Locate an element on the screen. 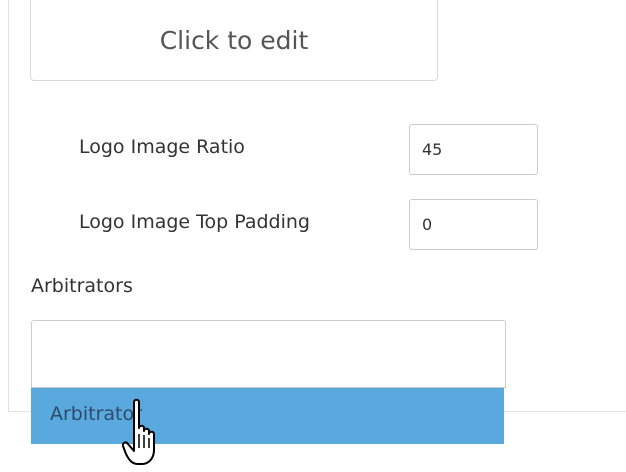 The image size is (626, 472). click-to-edit-area: Click to edit is located at coordinates (234, 40).